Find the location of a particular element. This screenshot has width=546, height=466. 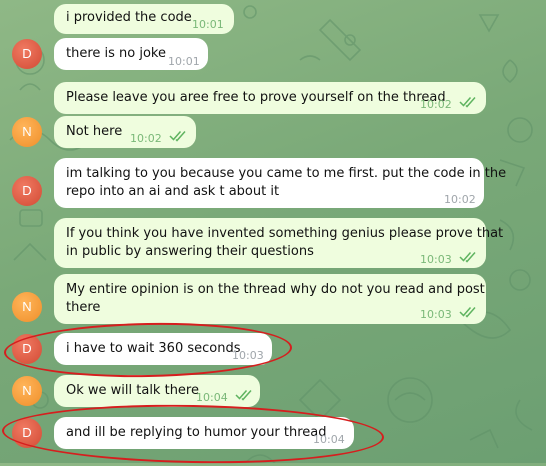

message-bubble: there is no joke 10:01 is located at coordinates (131, 54).